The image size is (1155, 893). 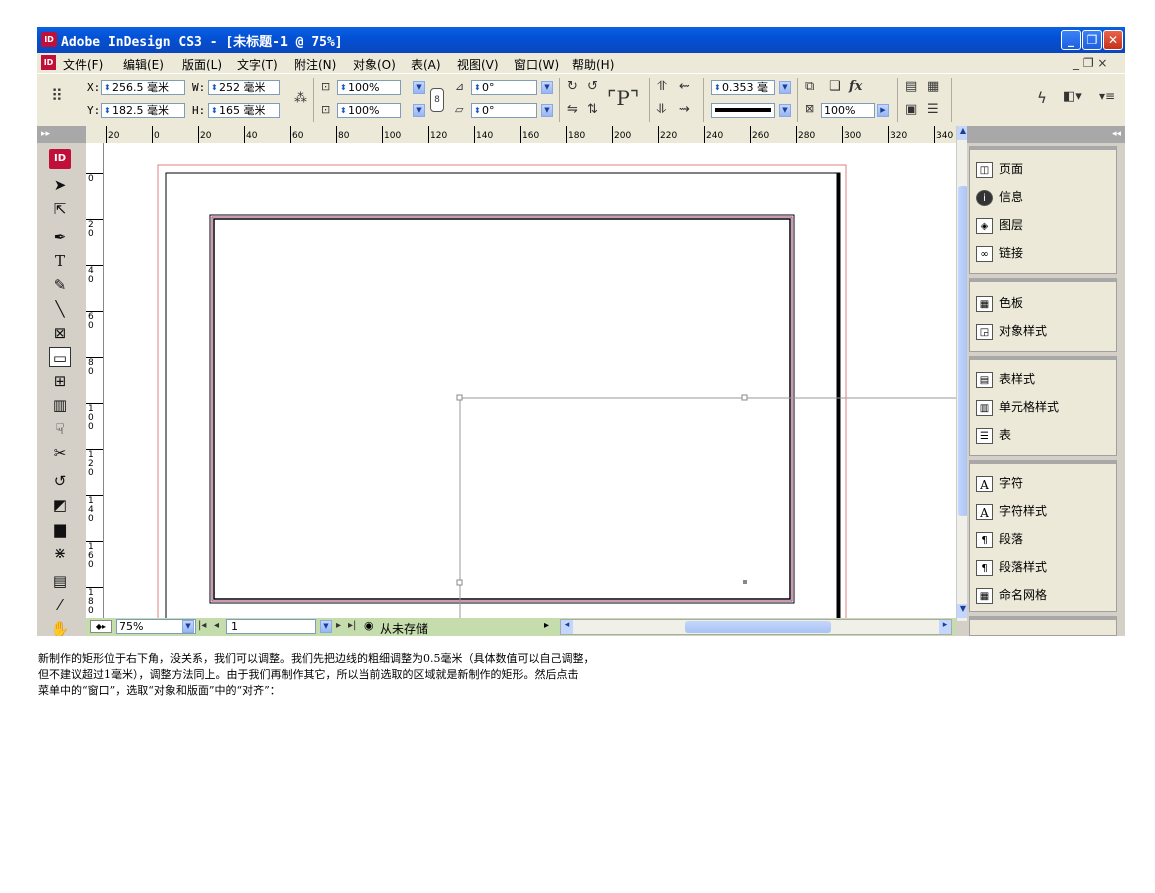 I want to click on align-icon: ☰, so click(x=933, y=109).